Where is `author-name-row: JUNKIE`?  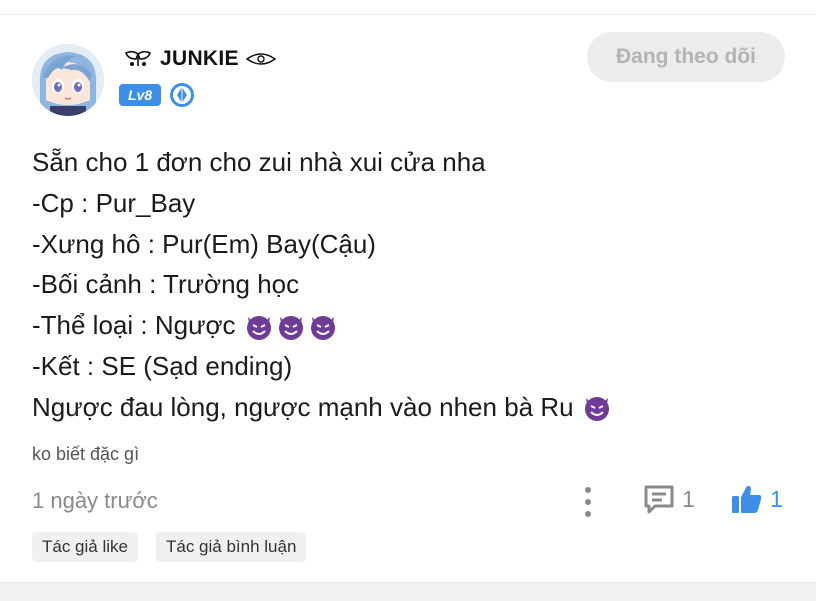
author-name-row: JUNKIE is located at coordinates (199, 59).